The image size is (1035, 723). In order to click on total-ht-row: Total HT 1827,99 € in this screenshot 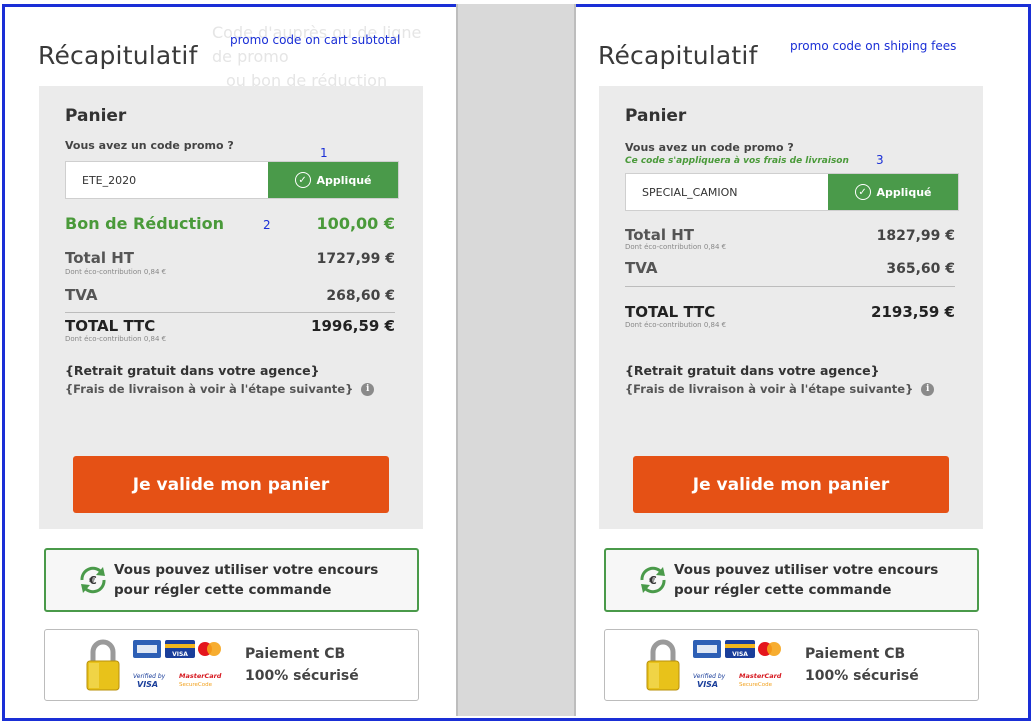, I will do `click(790, 235)`.